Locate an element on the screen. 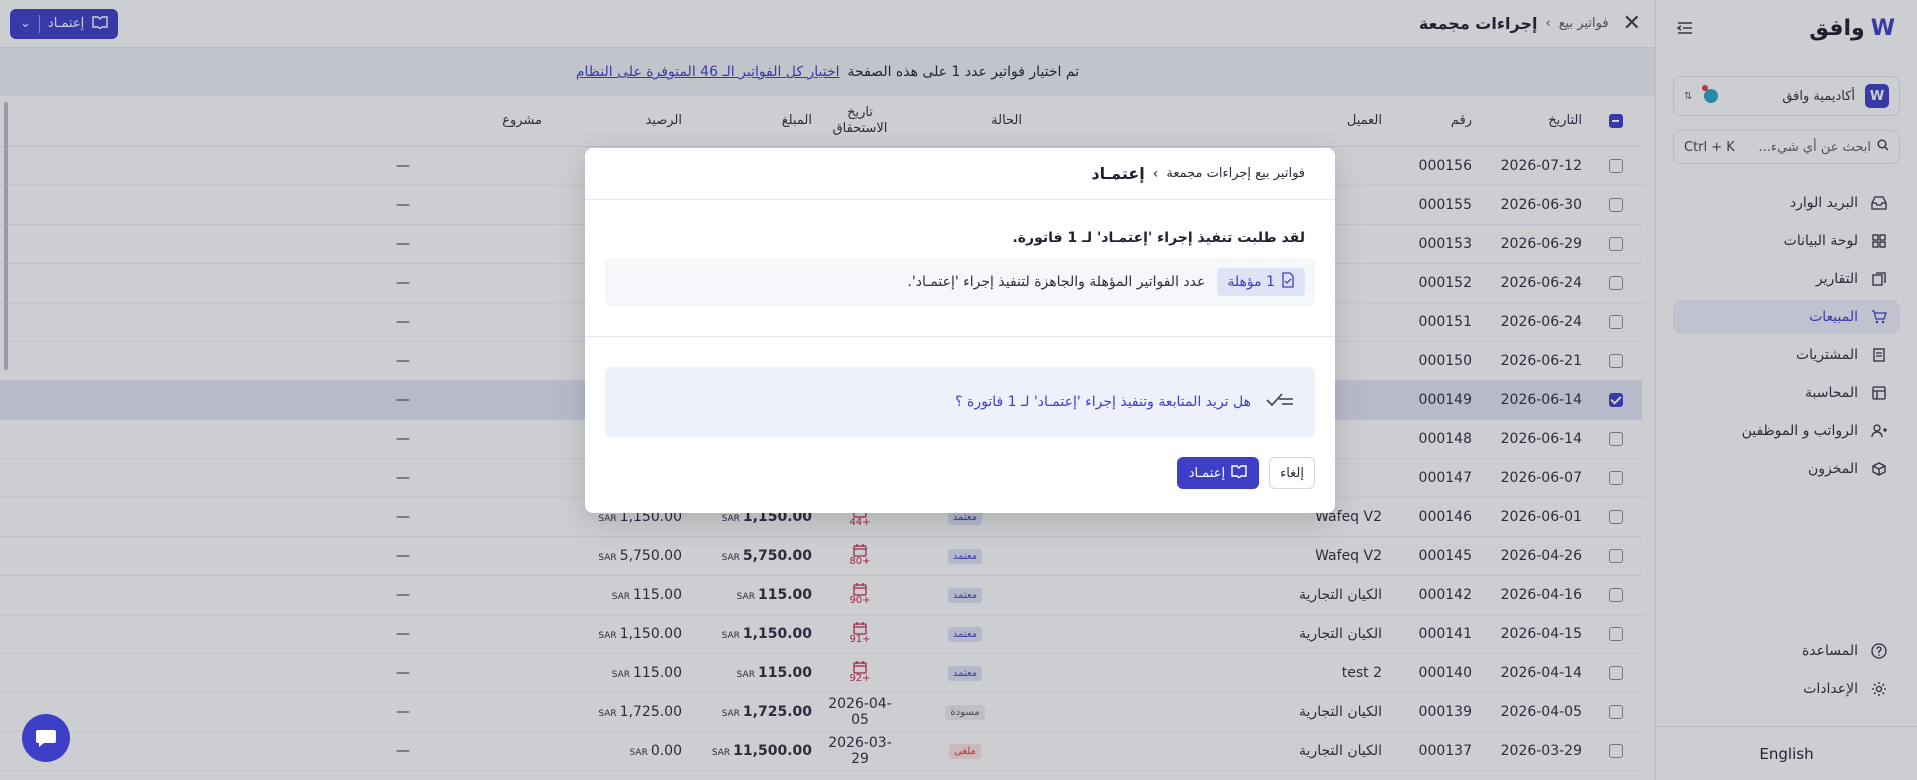 The image size is (1917, 780). chat-icon is located at coordinates (46, 738).